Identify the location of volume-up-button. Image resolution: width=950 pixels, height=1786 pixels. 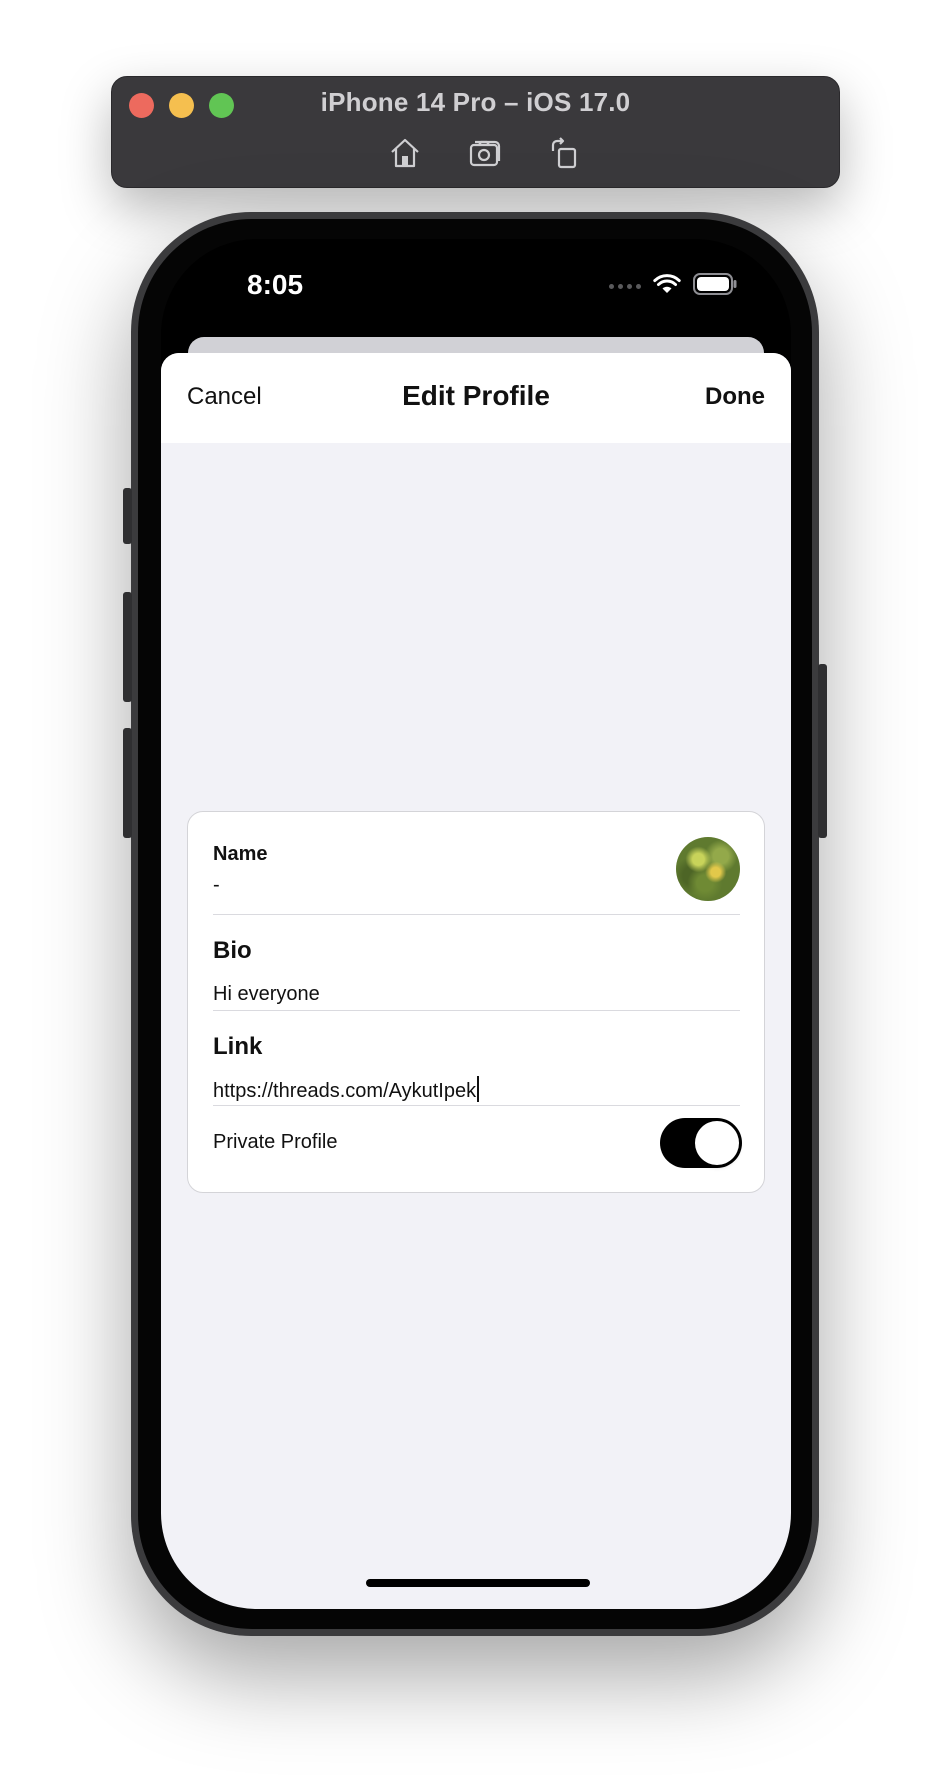
(127, 647).